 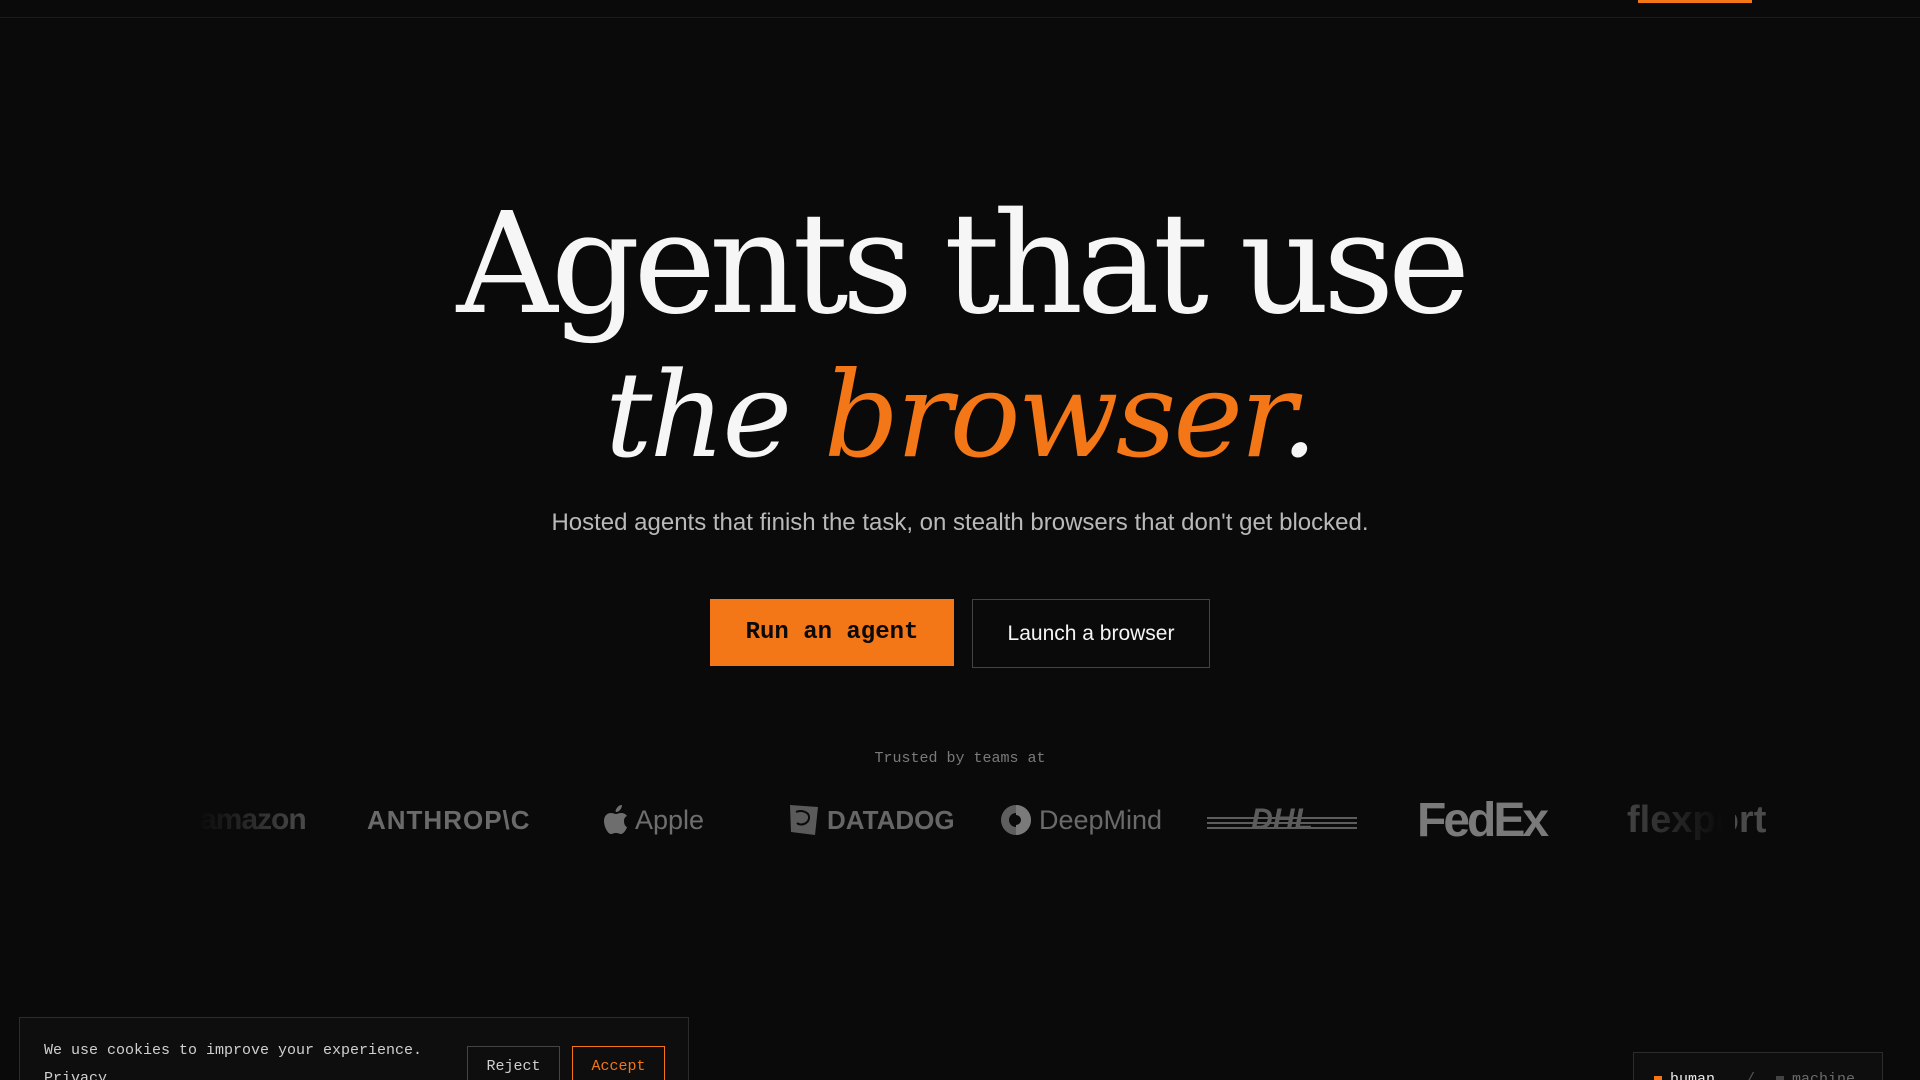 I want to click on hero-line-2-accent: browser, so click(x=1053, y=415).